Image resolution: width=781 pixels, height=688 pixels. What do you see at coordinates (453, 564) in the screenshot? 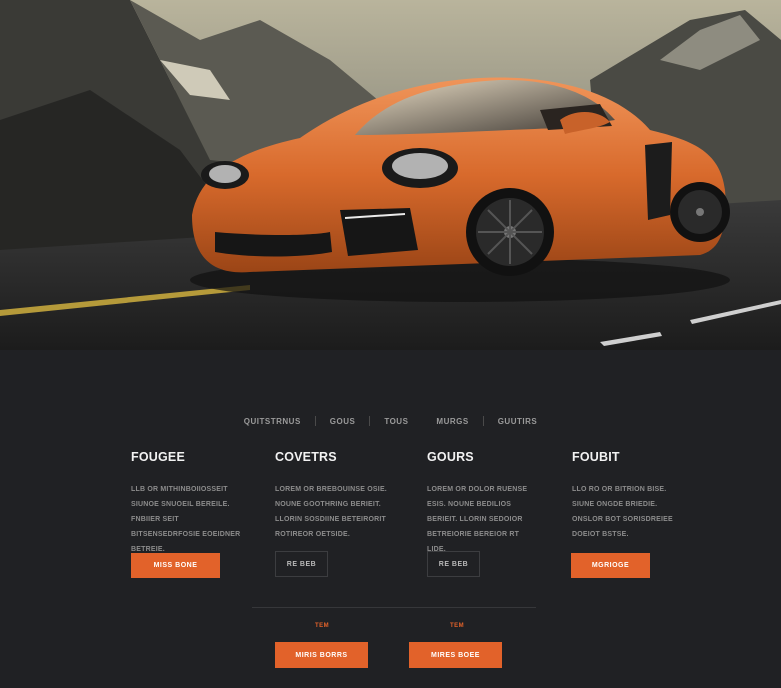
I see `column-3-button: RE BEB` at bounding box center [453, 564].